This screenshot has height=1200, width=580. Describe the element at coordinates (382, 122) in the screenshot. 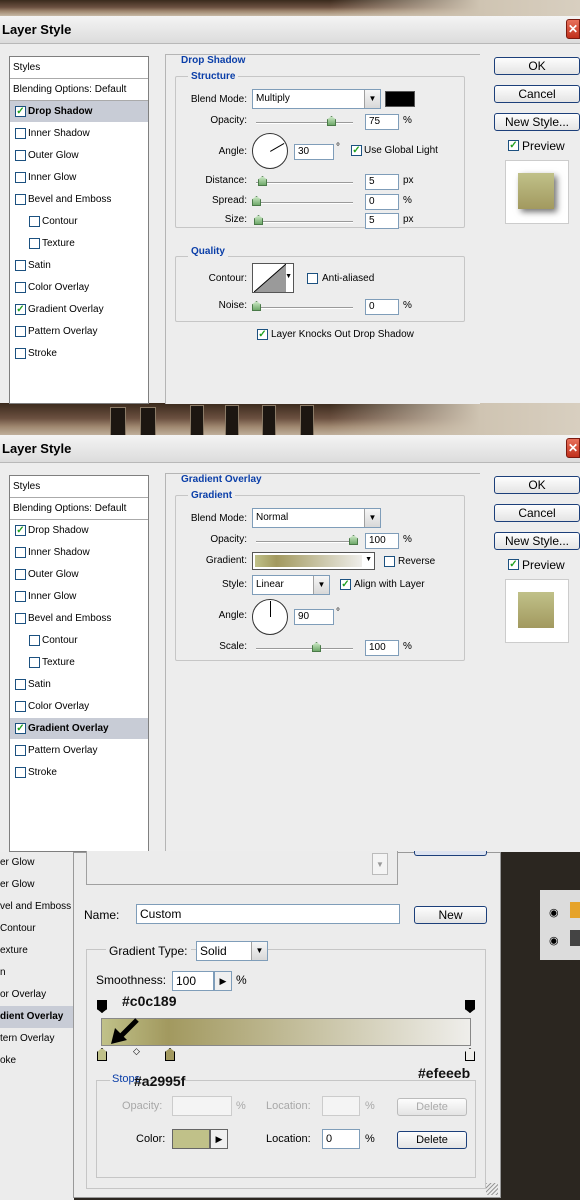

I see `opacity-field: 75` at that location.